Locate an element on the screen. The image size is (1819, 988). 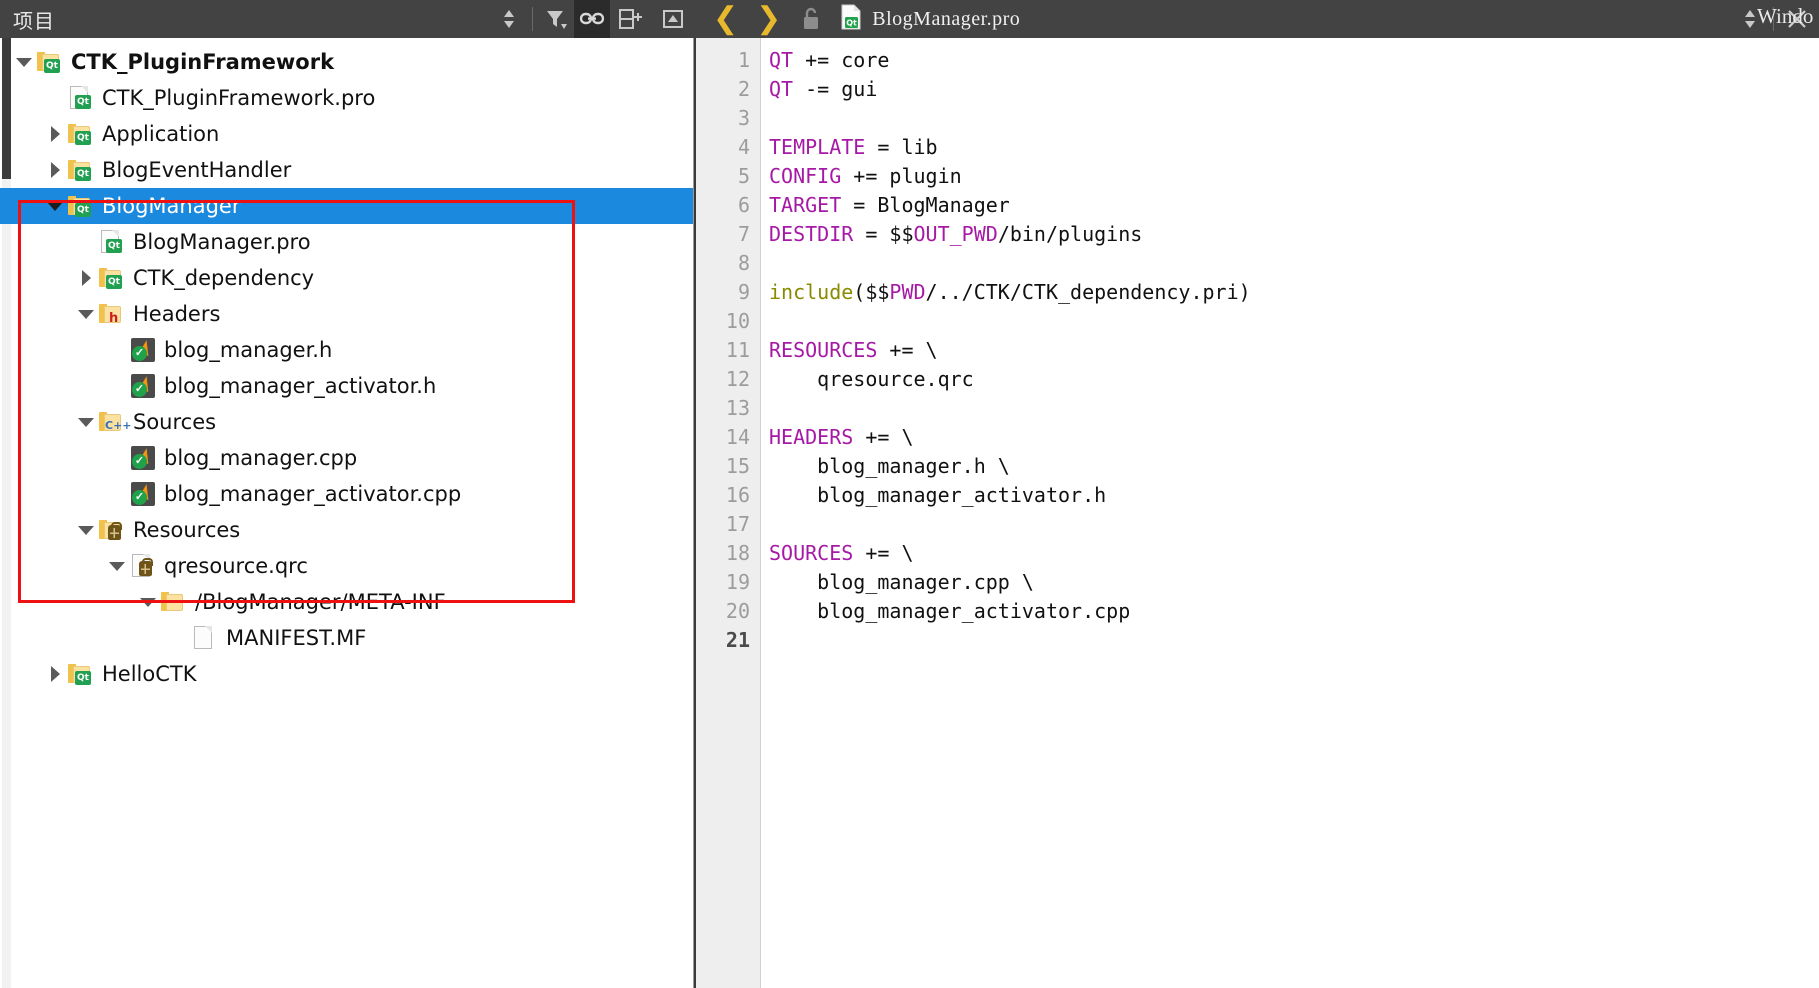
tree-item-label: Resources is located at coordinates (187, 530).